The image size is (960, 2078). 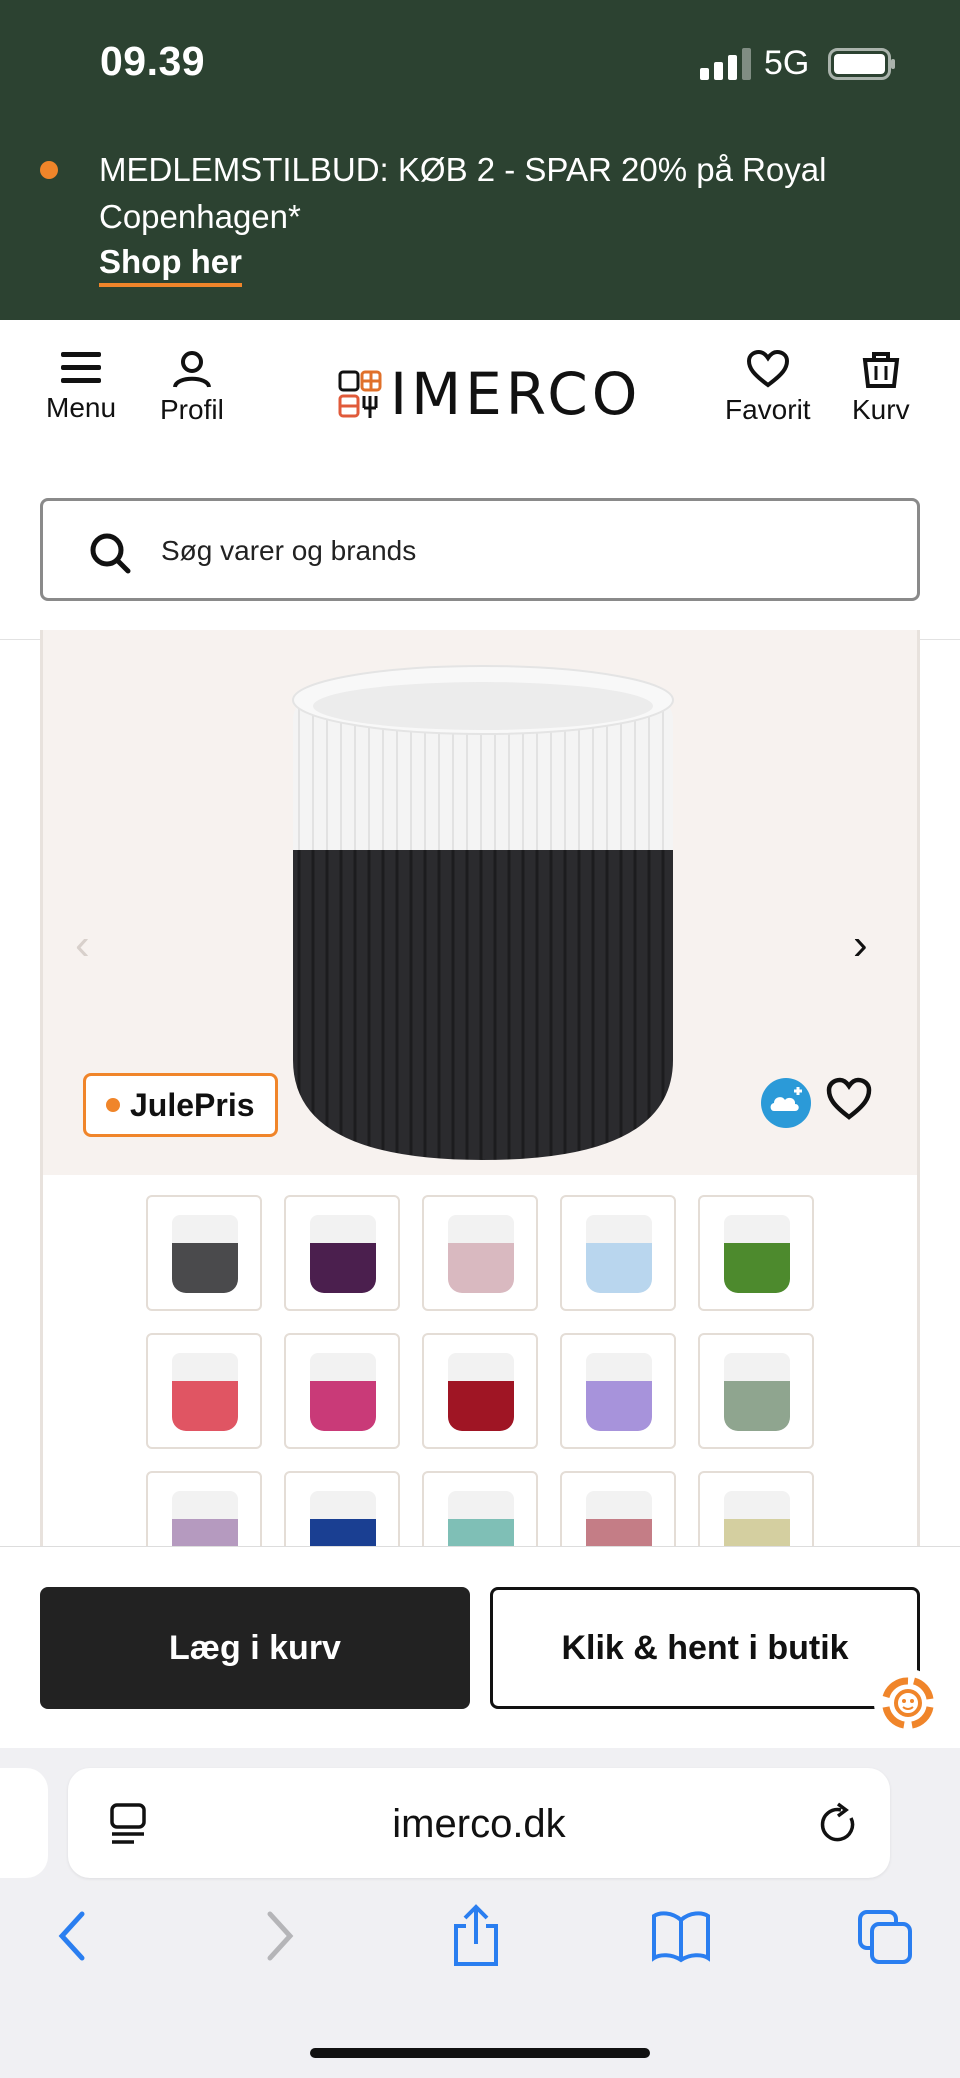 What do you see at coordinates (171, 265) in the screenshot?
I see `shop-here-link: Shop her` at bounding box center [171, 265].